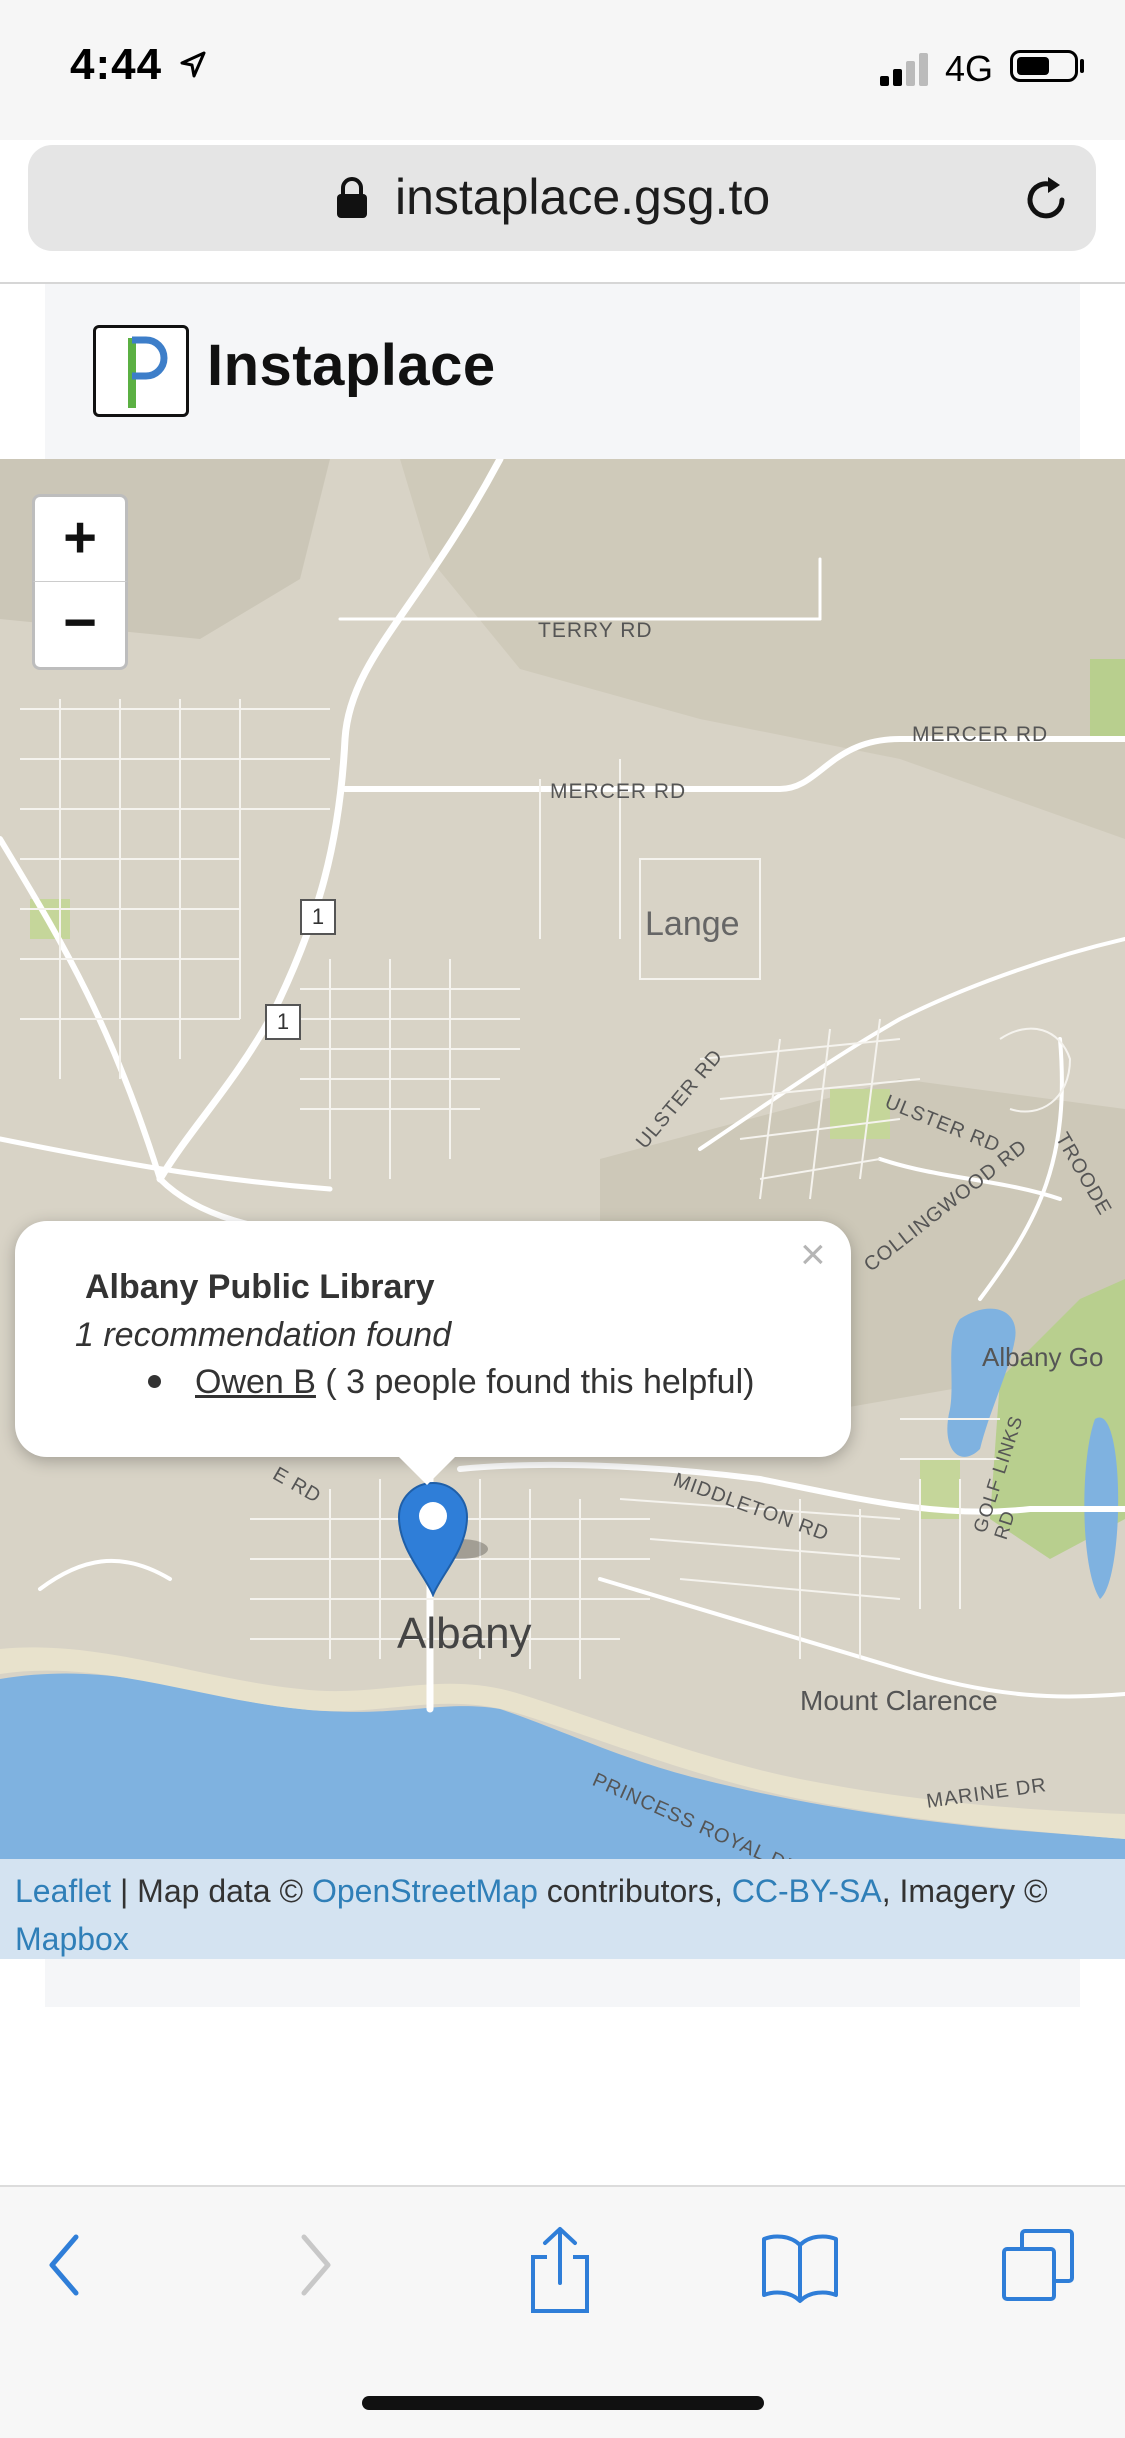 The image size is (1125, 2438). Describe the element at coordinates (899, 1700) in the screenshot. I see `map-label: Mount Clarence` at that location.